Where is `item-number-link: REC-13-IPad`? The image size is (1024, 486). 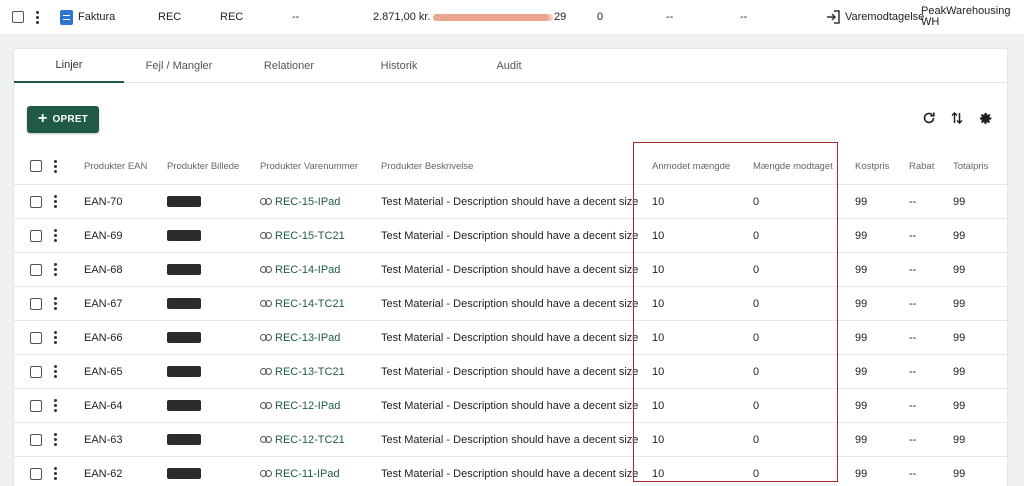
item-number-link: REC-13-IPad is located at coordinates (300, 337).